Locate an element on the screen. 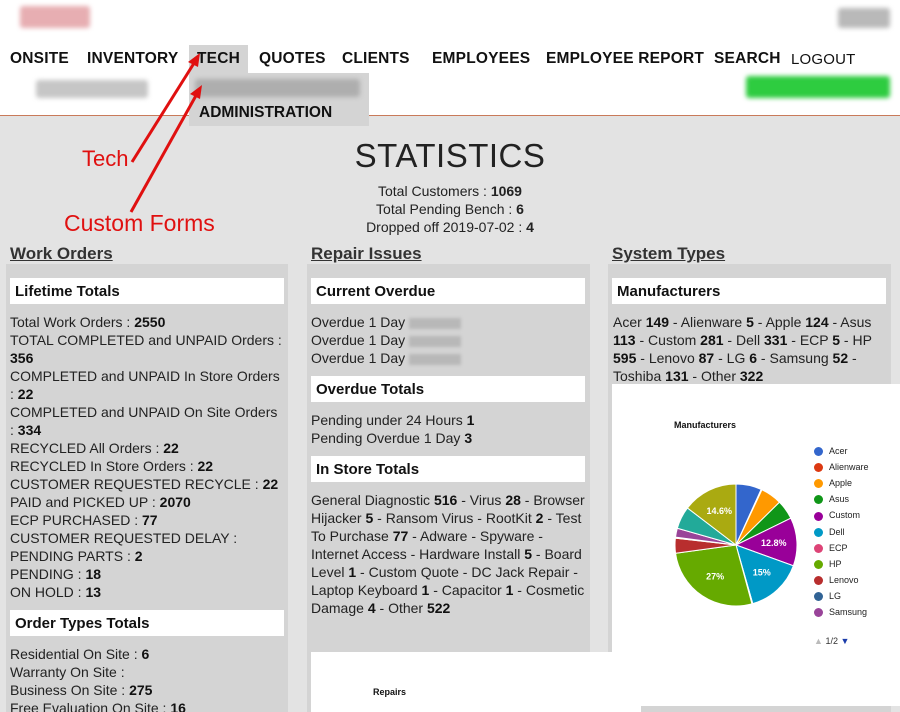  work-orders-heading: Work Orders is located at coordinates (61, 254).